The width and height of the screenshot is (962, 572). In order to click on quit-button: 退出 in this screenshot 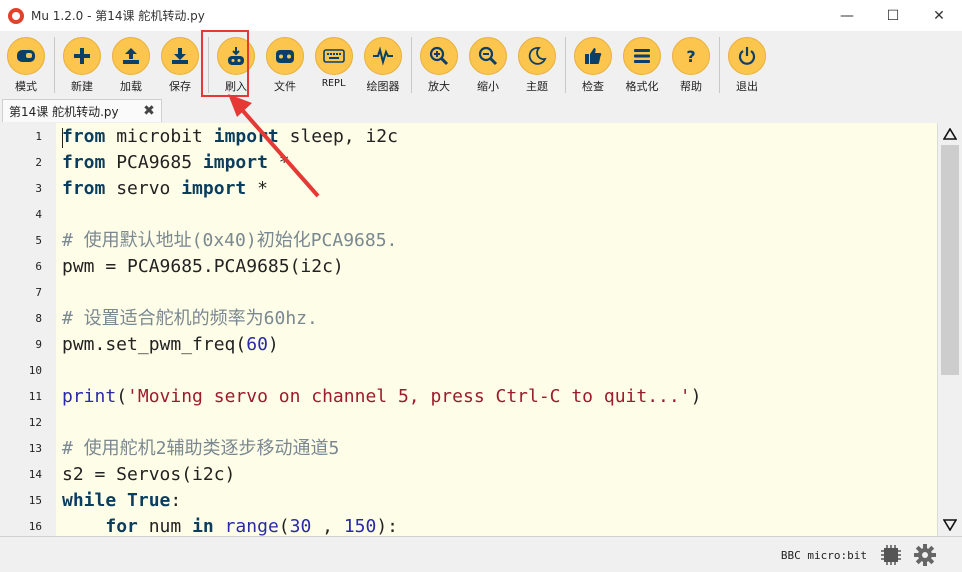, I will do `click(747, 64)`.